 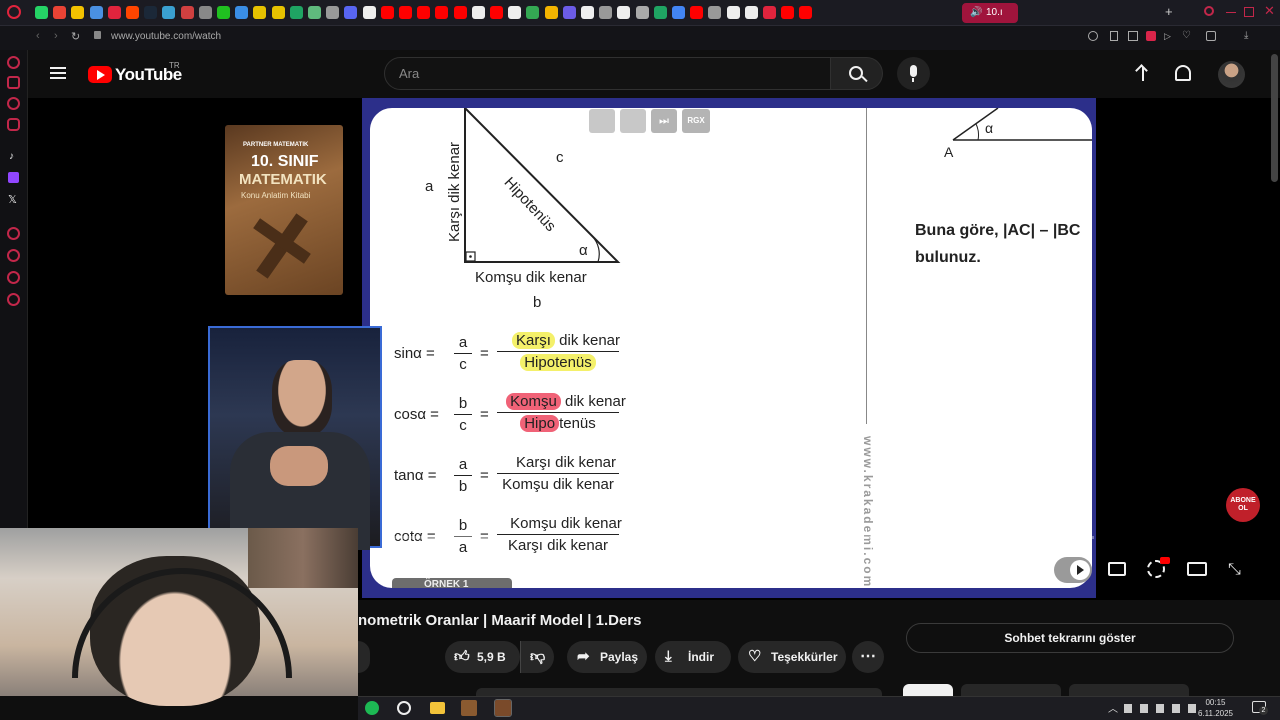 What do you see at coordinates (1167, 36) in the screenshot?
I see `play-icon: ▷` at bounding box center [1167, 36].